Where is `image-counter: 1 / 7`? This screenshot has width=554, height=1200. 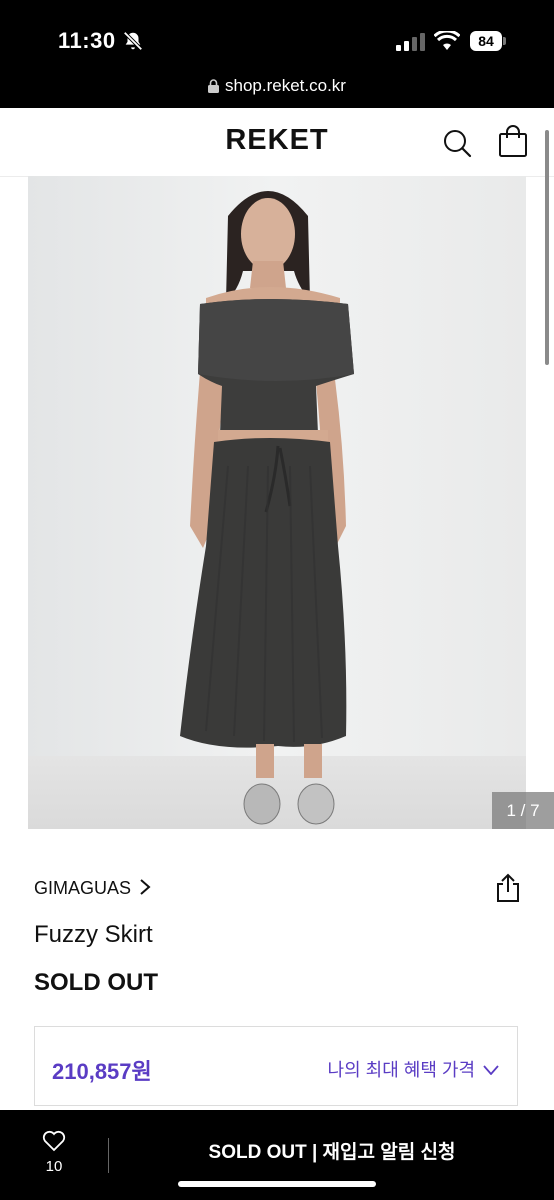
image-counter: 1 / 7 is located at coordinates (523, 810).